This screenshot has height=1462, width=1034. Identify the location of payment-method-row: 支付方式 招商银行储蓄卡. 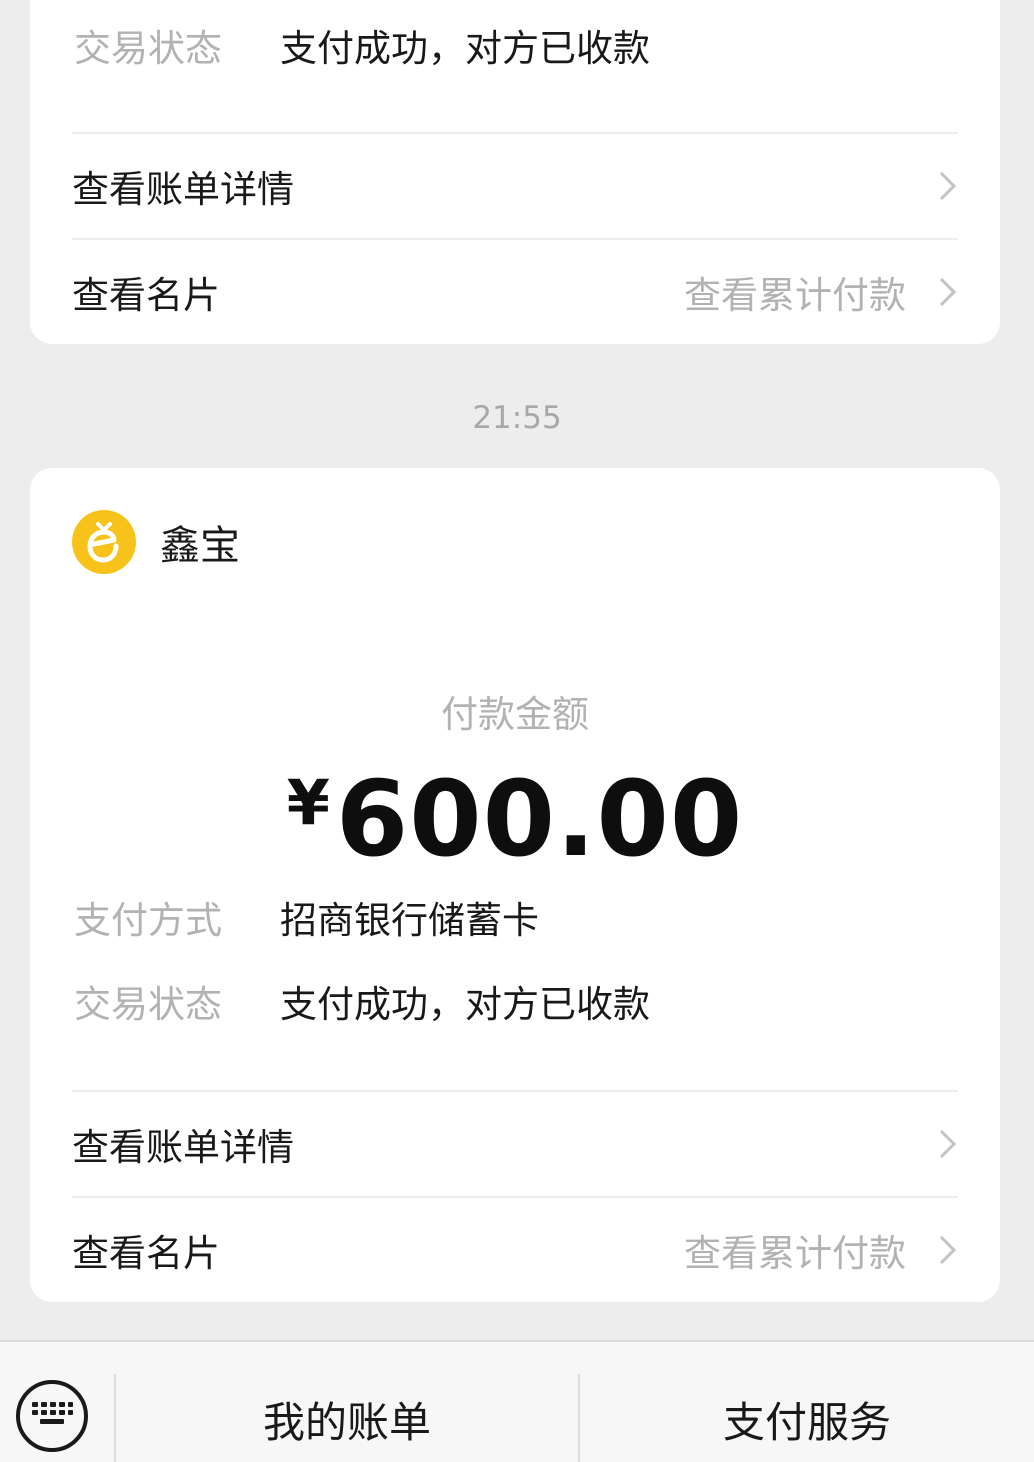
(515, 920).